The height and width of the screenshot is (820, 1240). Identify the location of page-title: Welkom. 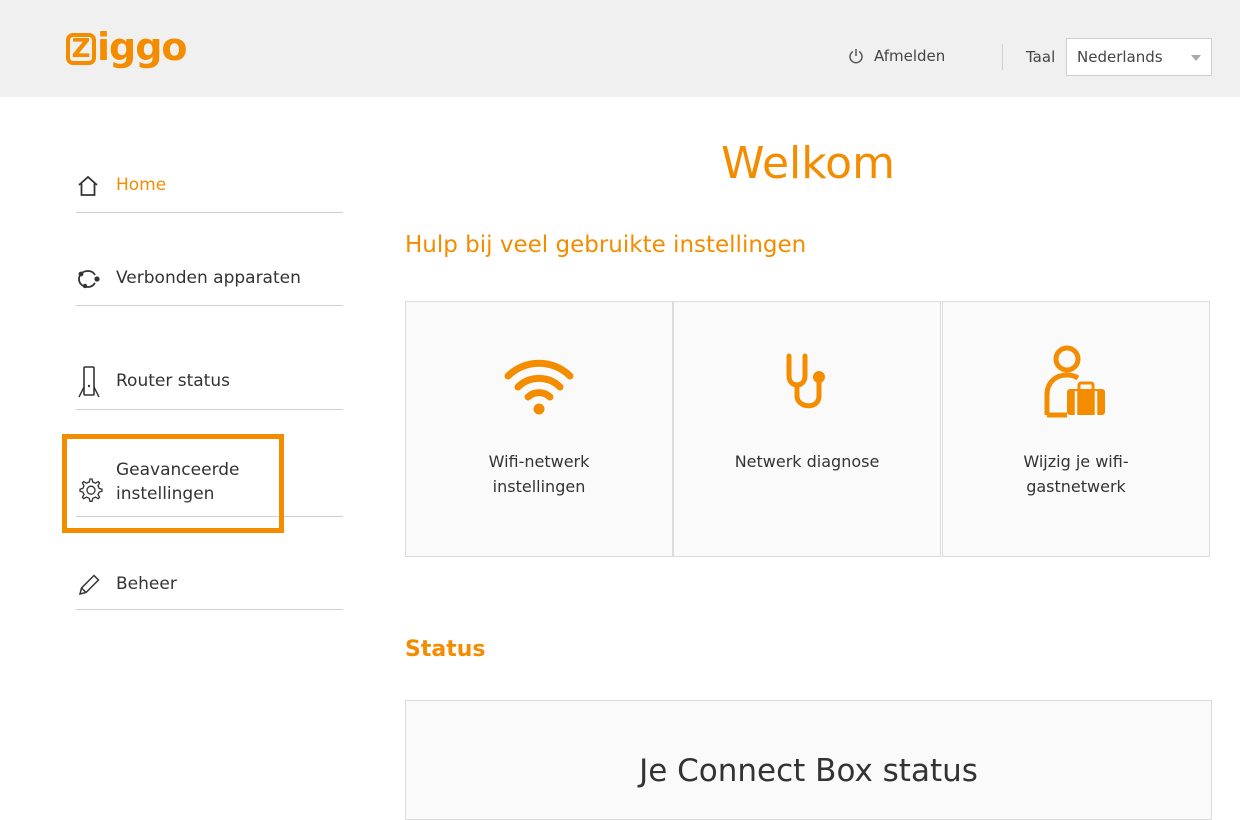
(808, 163).